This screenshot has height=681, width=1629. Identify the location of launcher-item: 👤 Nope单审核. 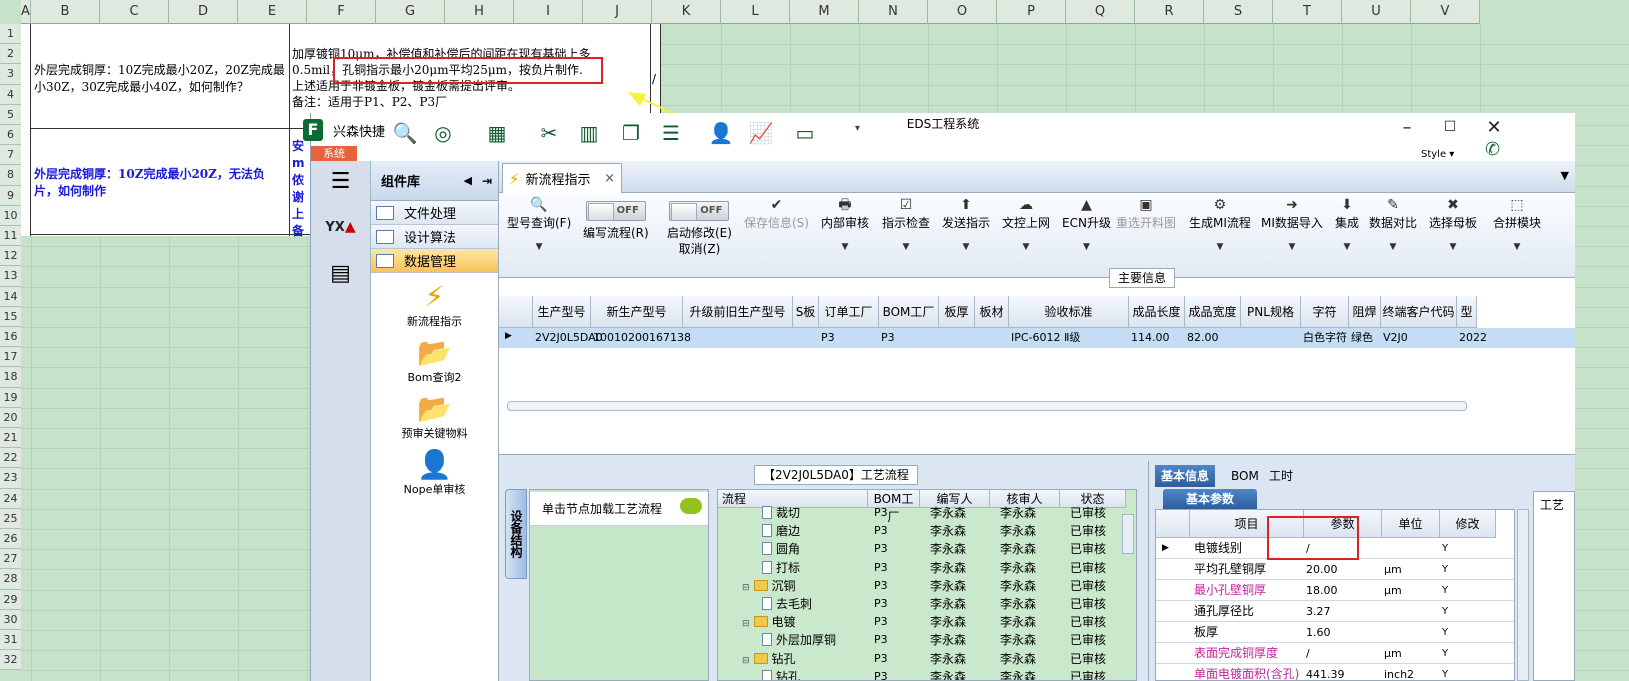
(434, 473).